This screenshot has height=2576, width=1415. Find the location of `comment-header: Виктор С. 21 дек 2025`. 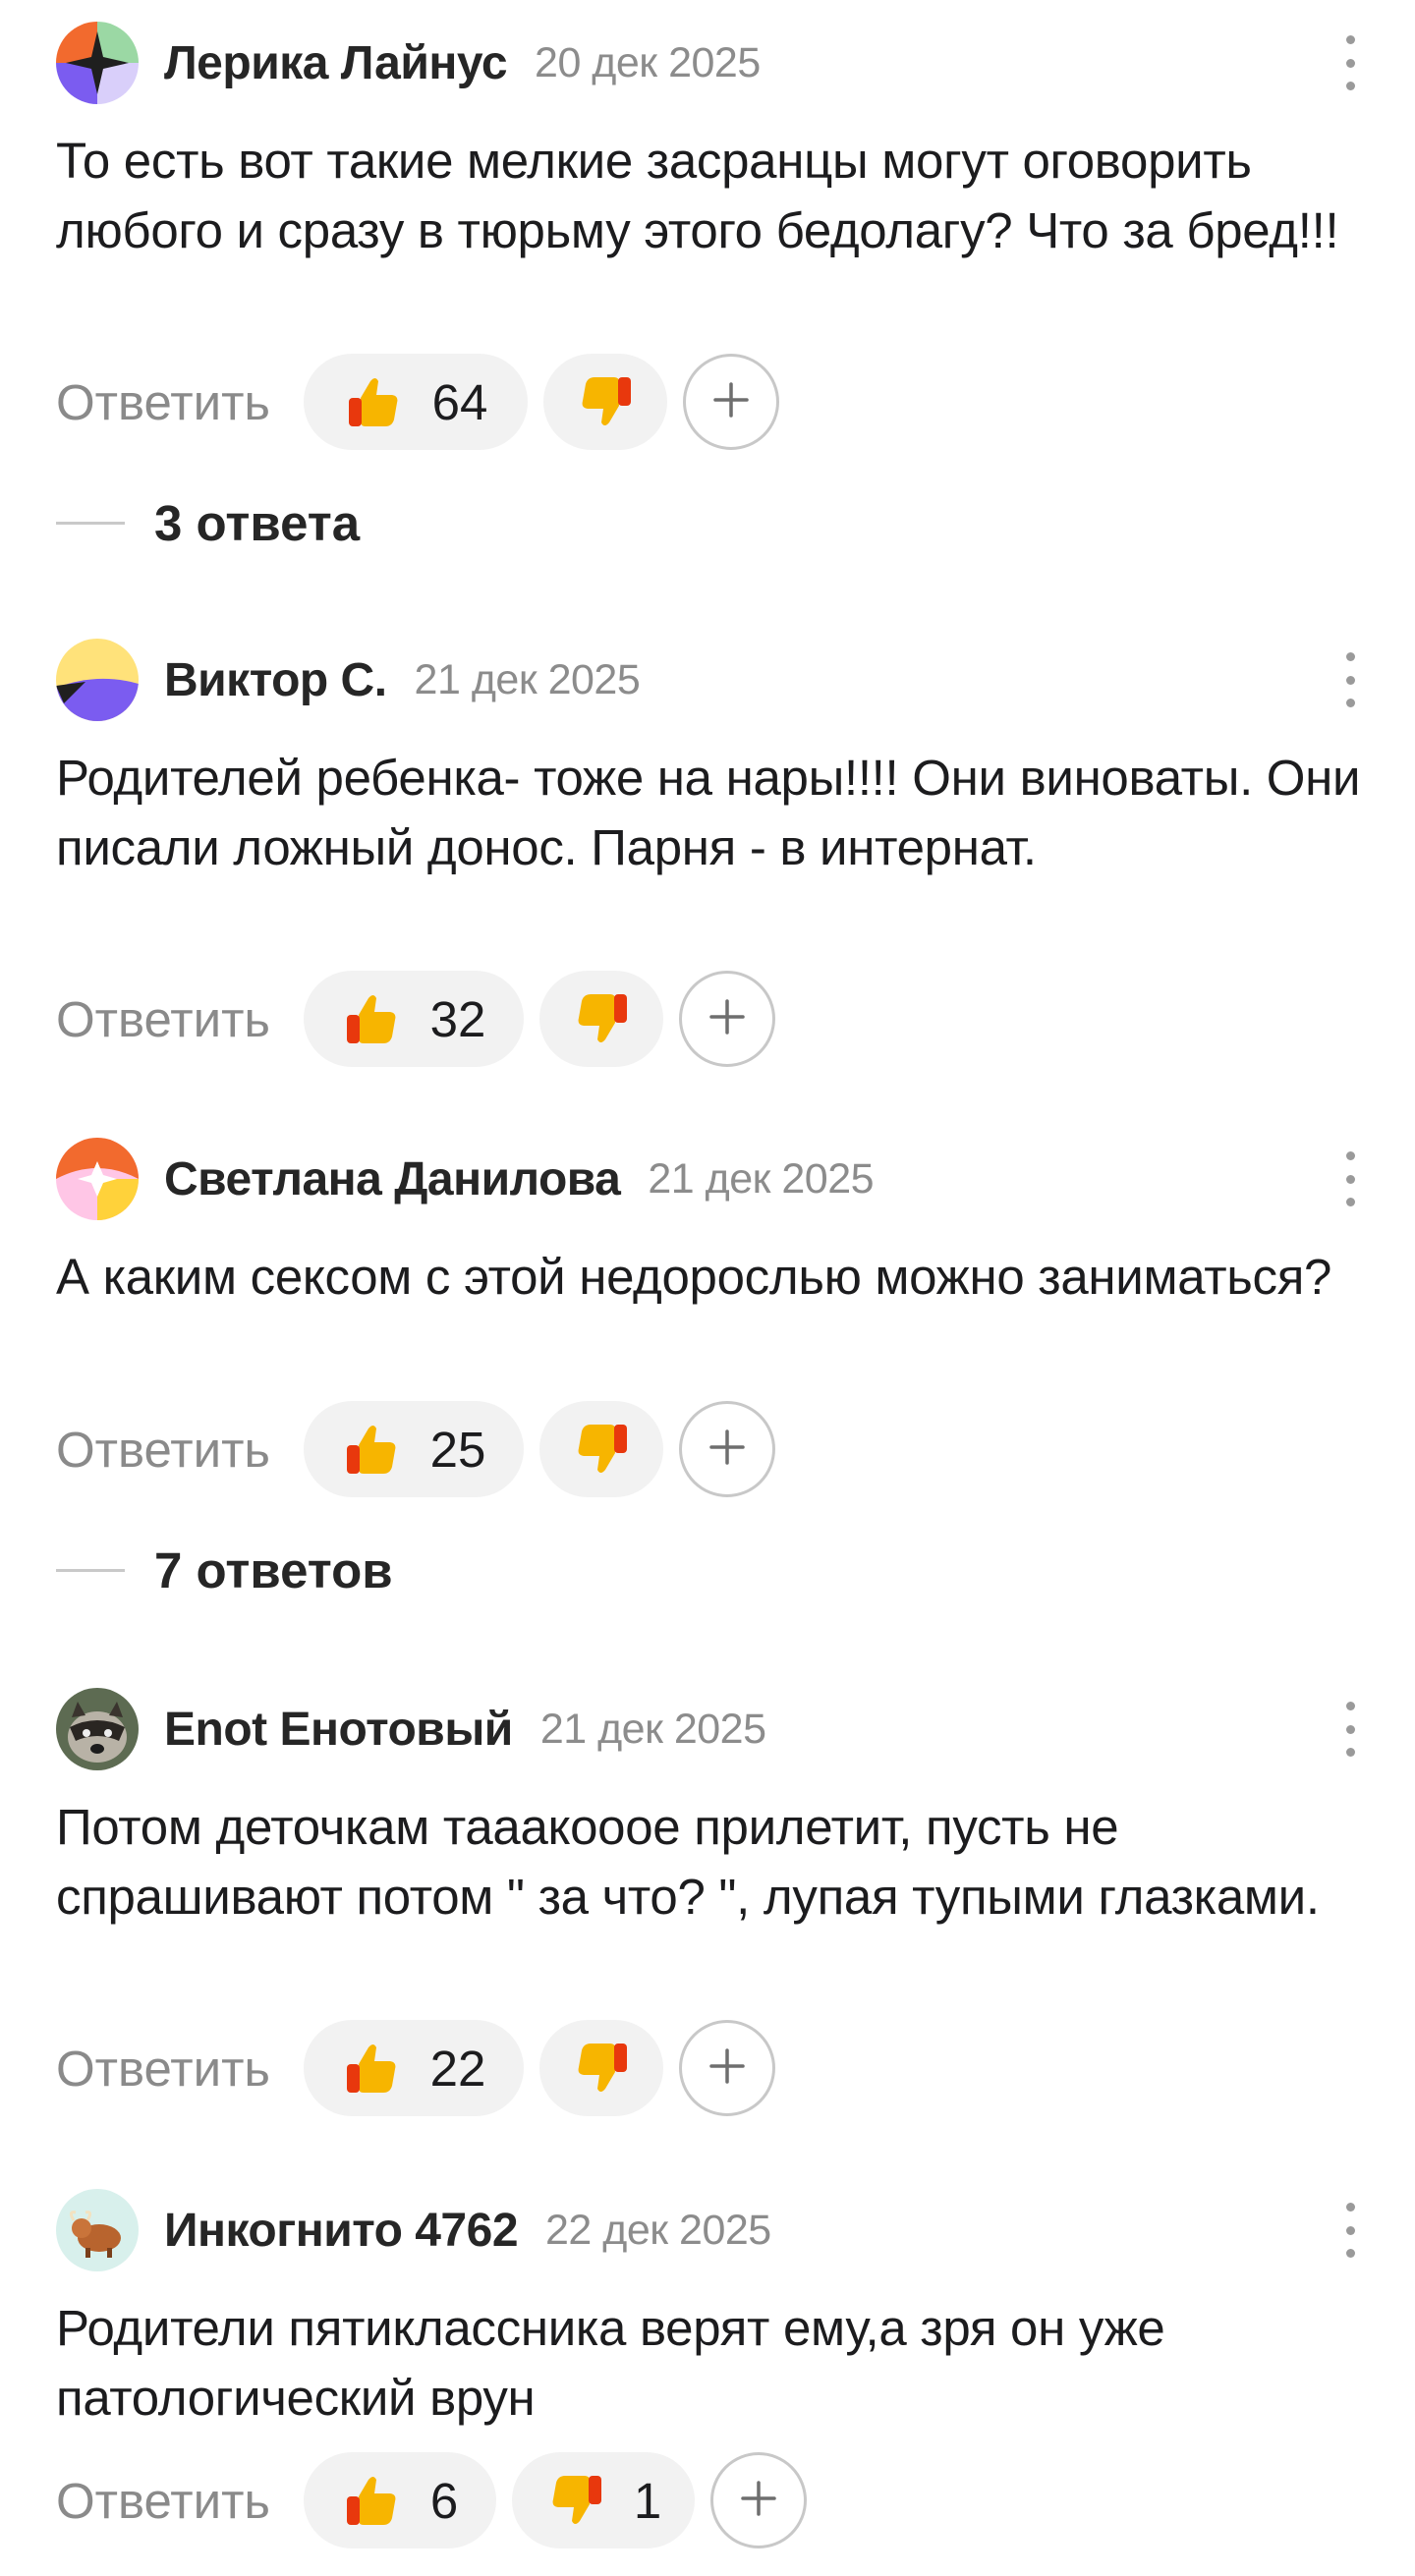

comment-header: Виктор С. 21 дек 2025 is located at coordinates (348, 680).